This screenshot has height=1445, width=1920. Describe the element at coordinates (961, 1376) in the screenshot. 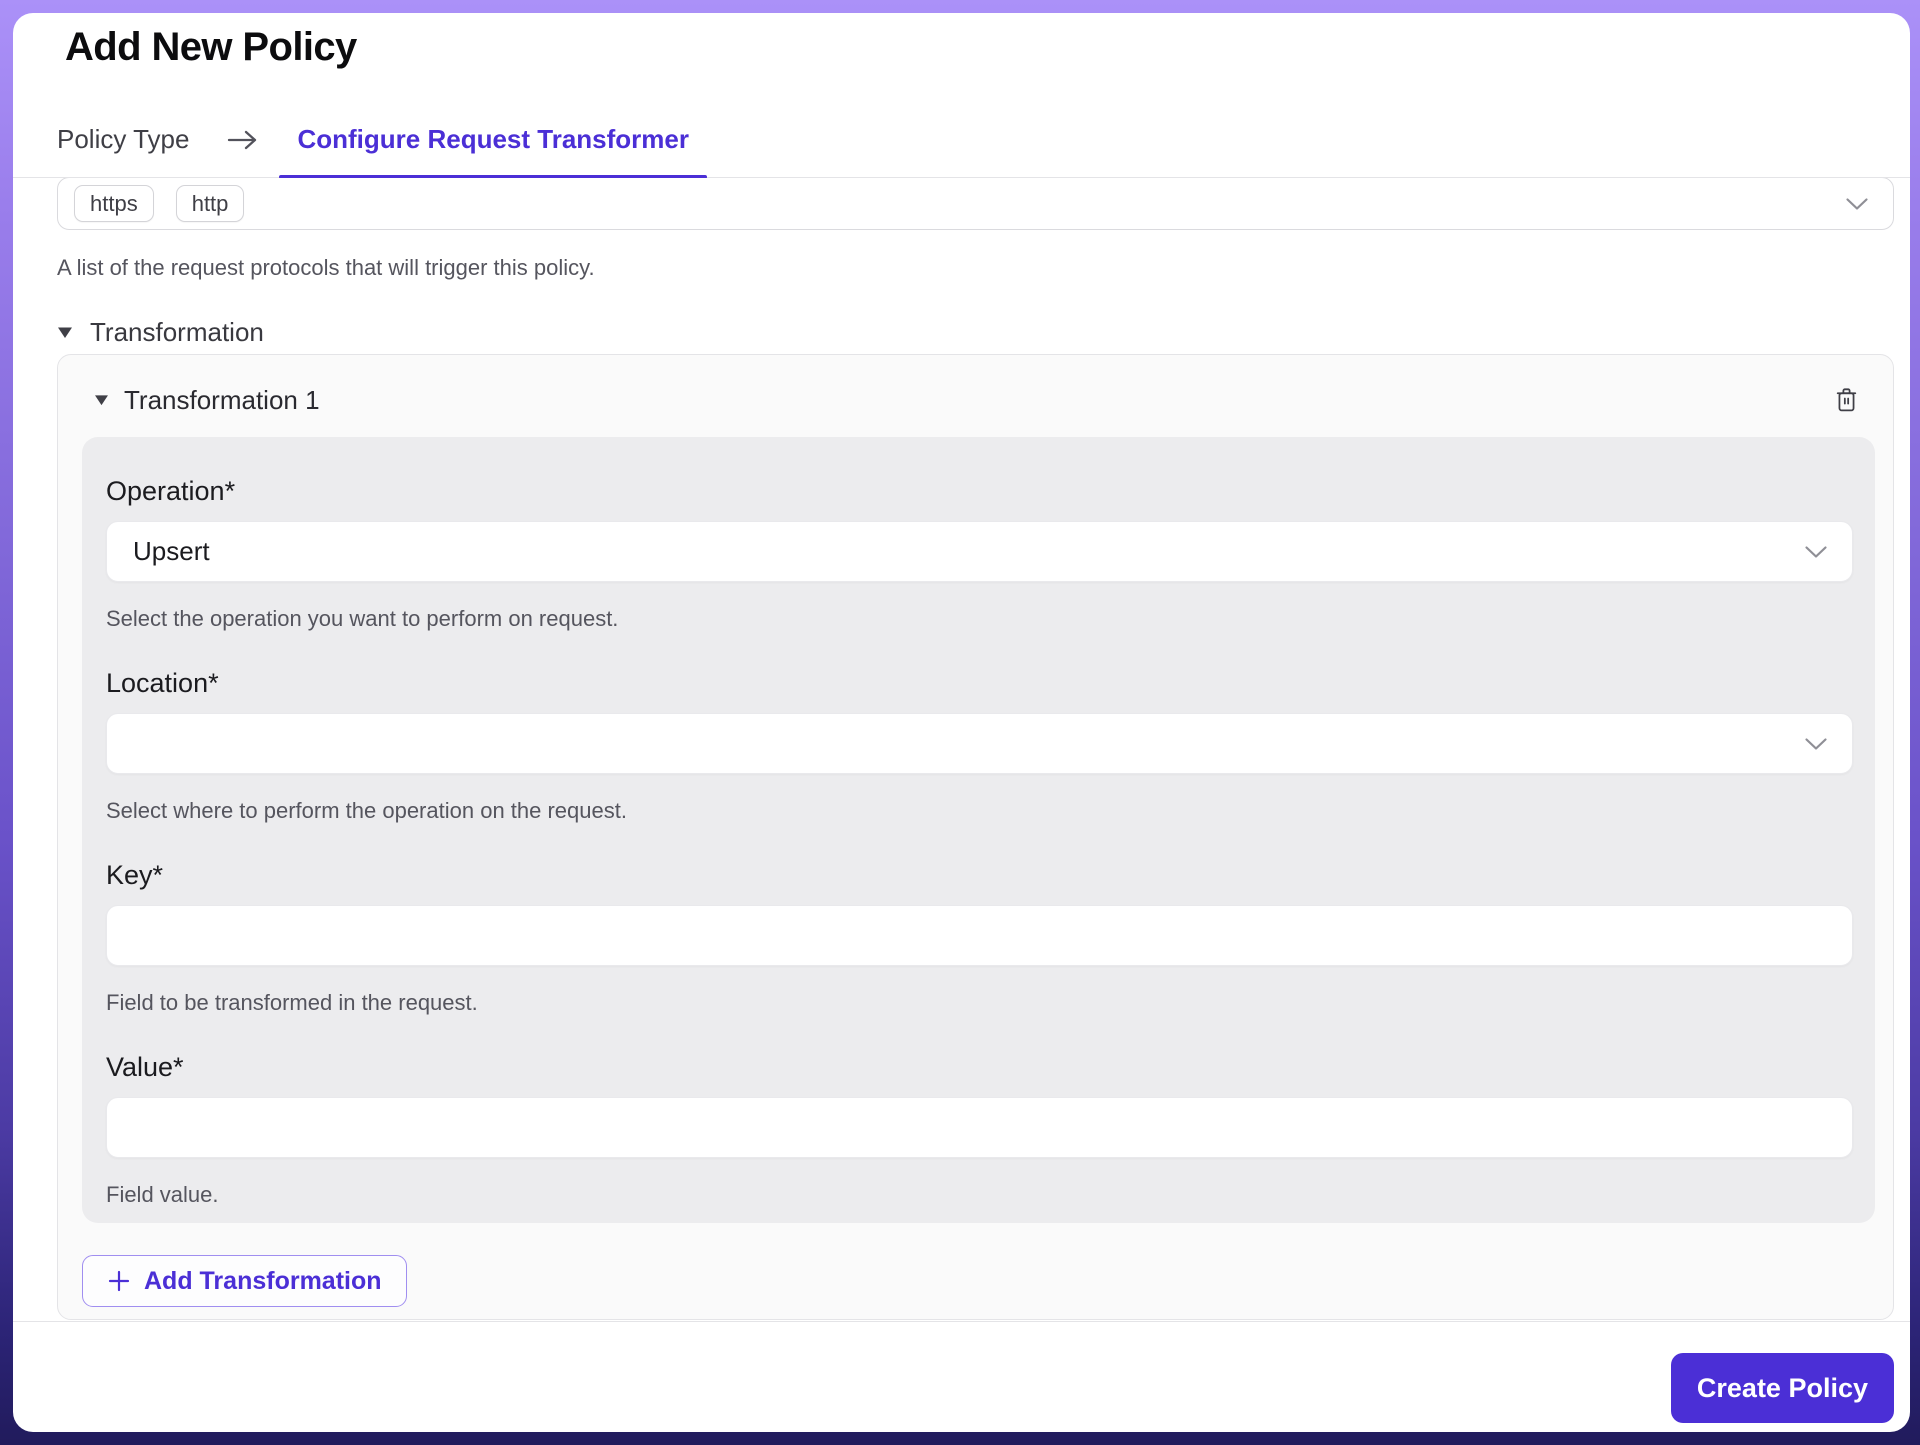

I see `modal-footer: Create Policy` at that location.